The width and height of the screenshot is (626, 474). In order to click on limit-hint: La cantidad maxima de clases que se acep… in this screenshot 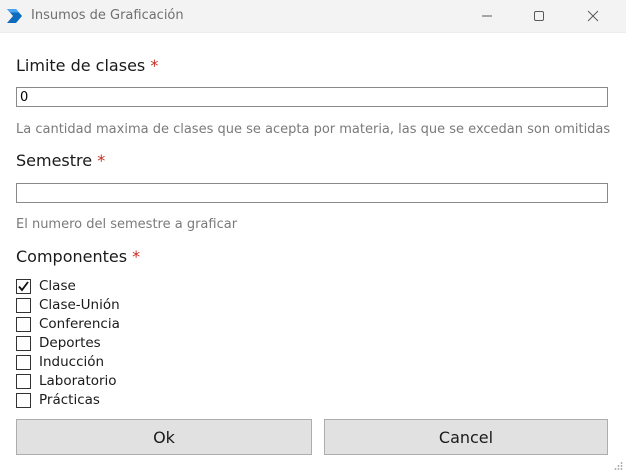, I will do `click(313, 129)`.